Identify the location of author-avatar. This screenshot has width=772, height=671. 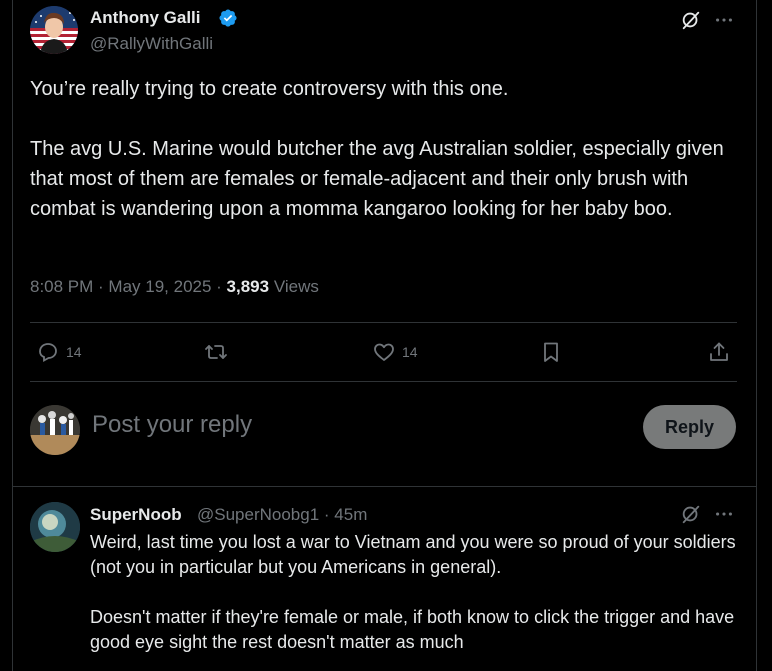
(54, 30).